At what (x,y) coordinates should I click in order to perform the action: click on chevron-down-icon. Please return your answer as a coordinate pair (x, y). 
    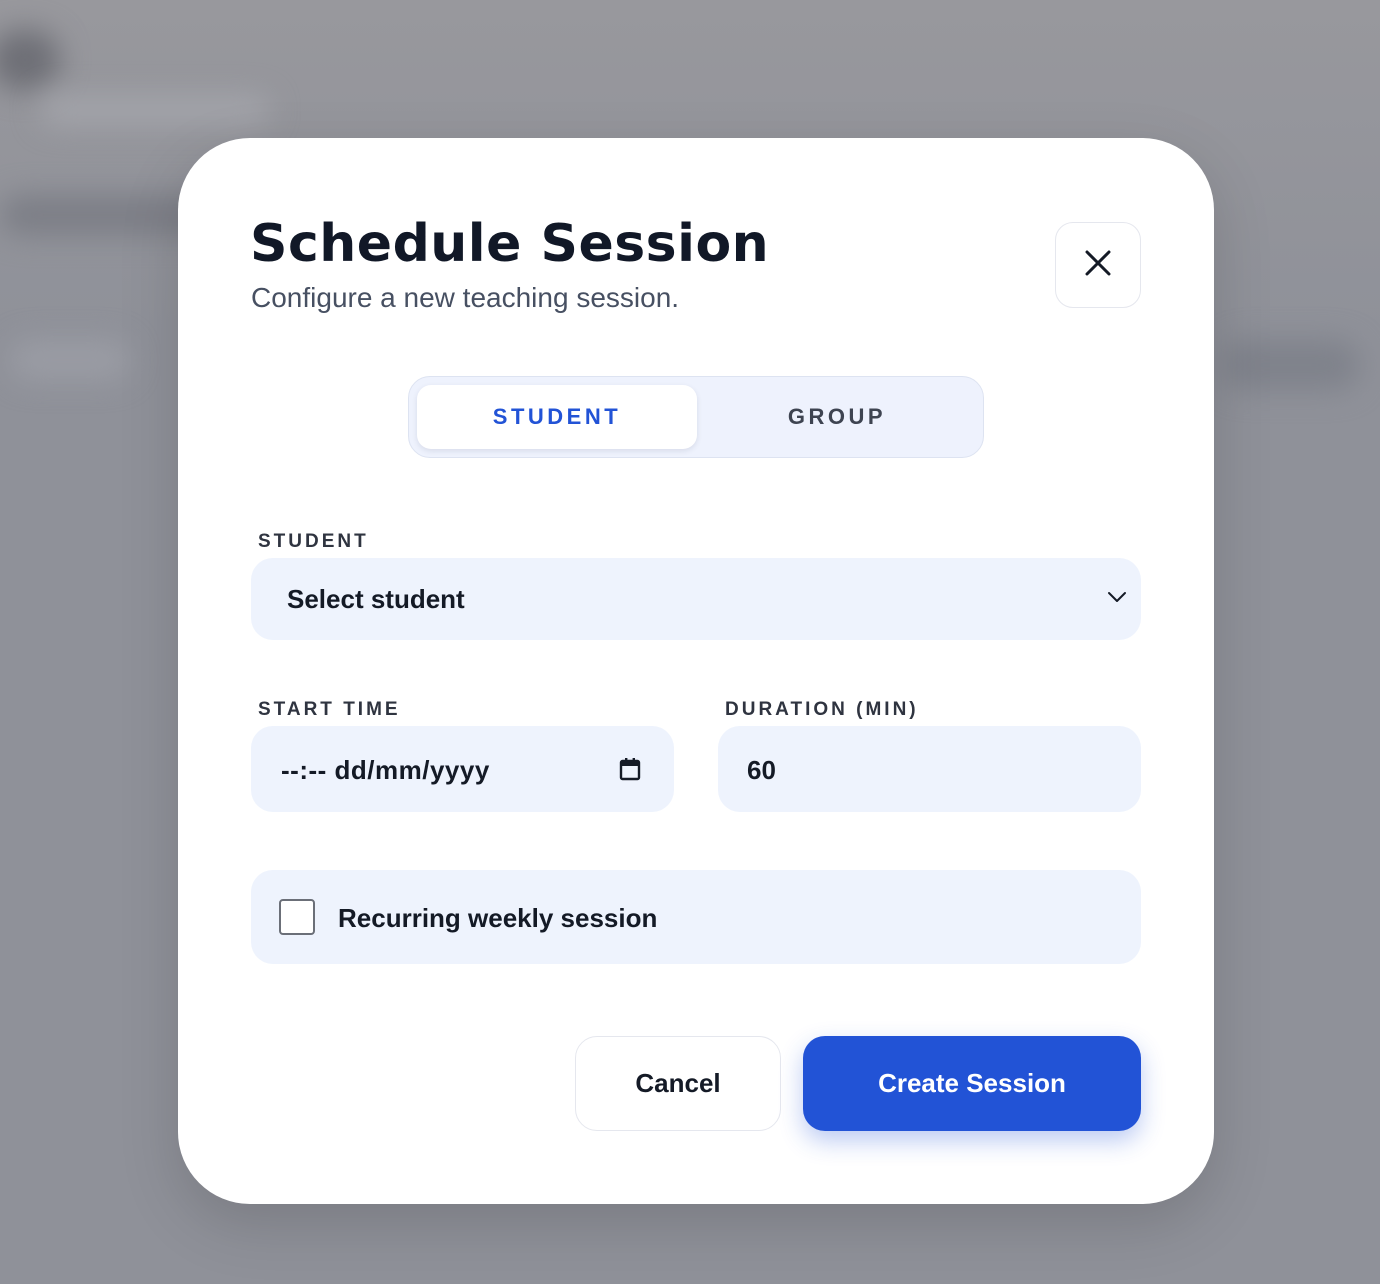
    Looking at the image, I should click on (1117, 599).